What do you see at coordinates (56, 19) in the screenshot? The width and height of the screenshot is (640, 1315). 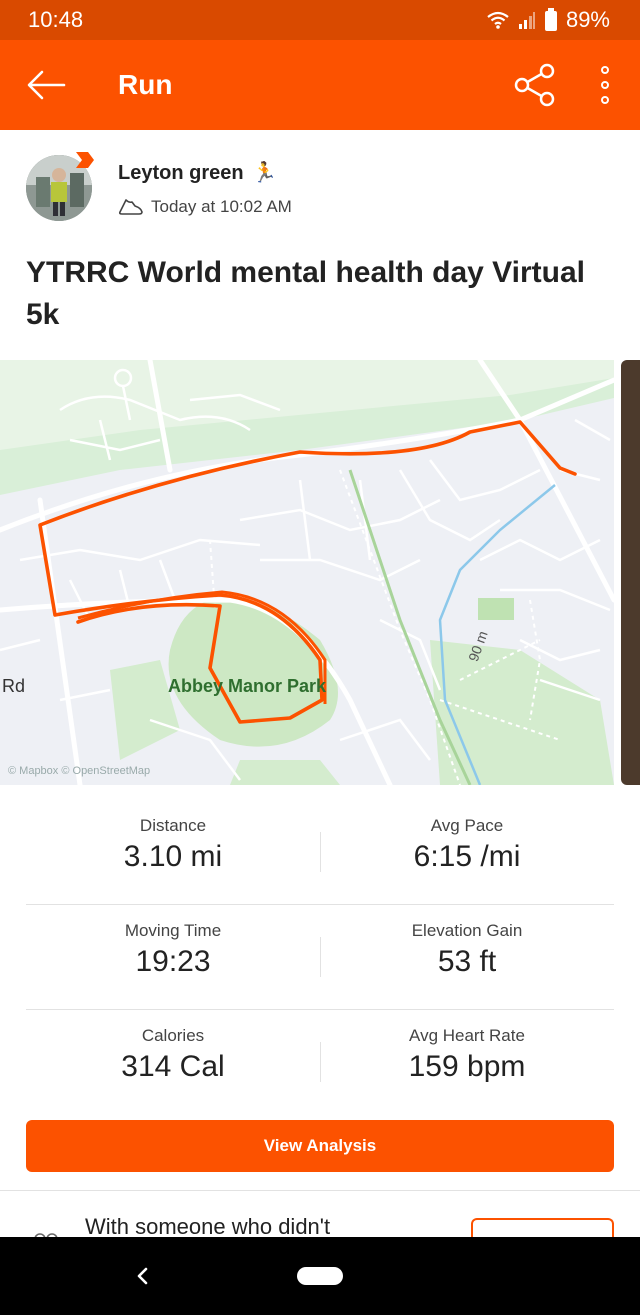 I see `status-time: 10:48` at bounding box center [56, 19].